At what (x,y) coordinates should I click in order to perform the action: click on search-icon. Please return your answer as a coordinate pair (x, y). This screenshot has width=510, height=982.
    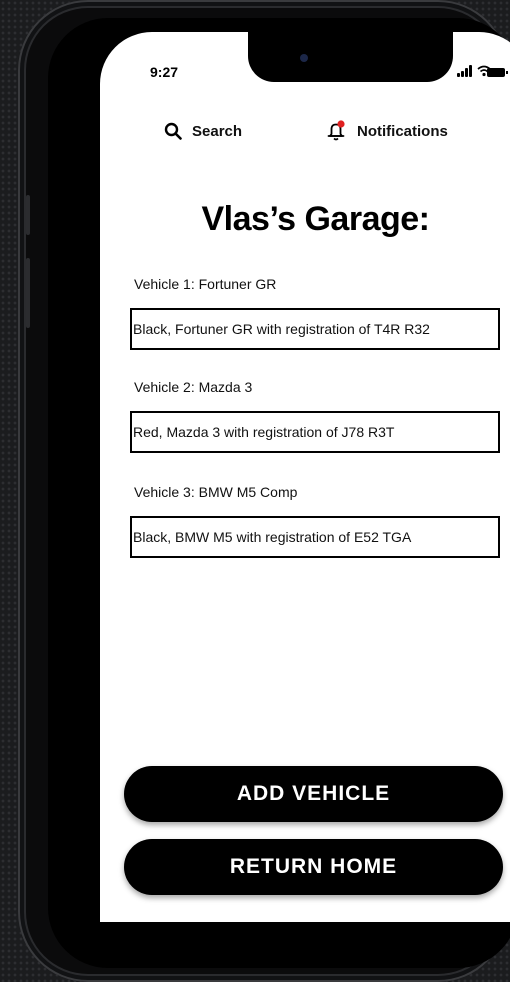
    Looking at the image, I should click on (173, 131).